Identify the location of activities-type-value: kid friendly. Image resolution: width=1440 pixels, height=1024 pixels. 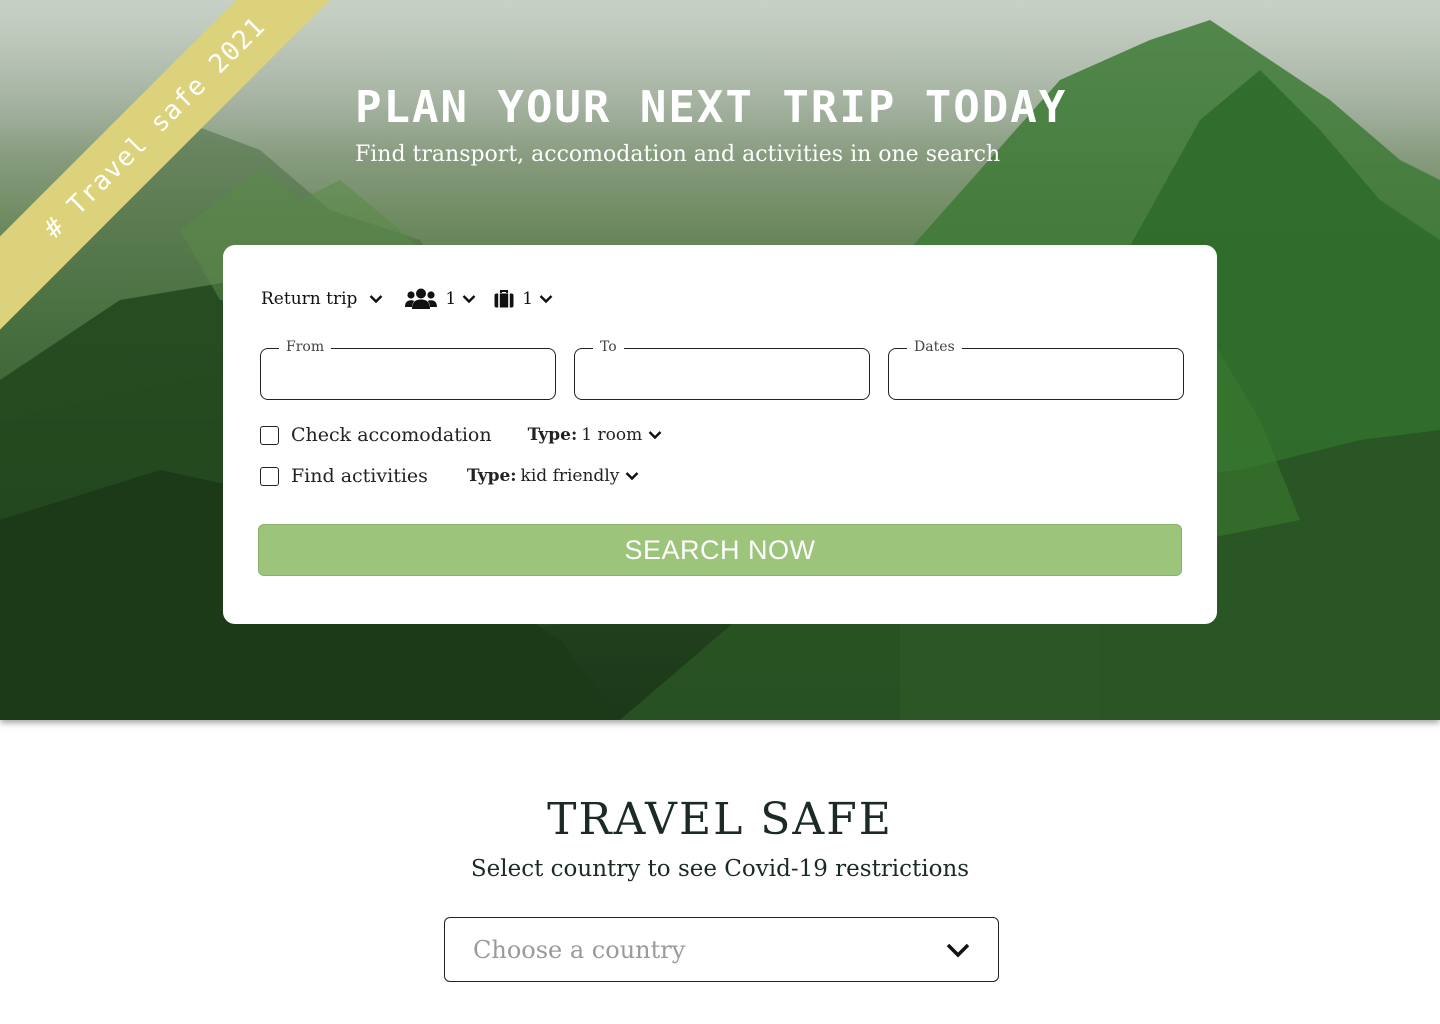
(570, 476).